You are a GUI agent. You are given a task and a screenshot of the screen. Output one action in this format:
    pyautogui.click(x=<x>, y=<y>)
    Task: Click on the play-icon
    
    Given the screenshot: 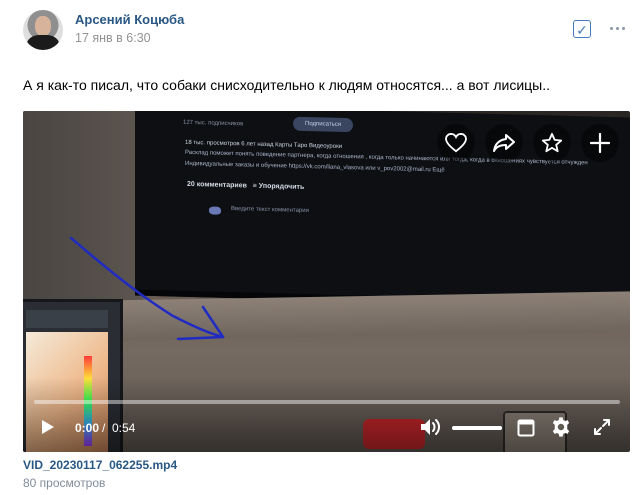 What is the action you would take?
    pyautogui.click(x=47, y=427)
    